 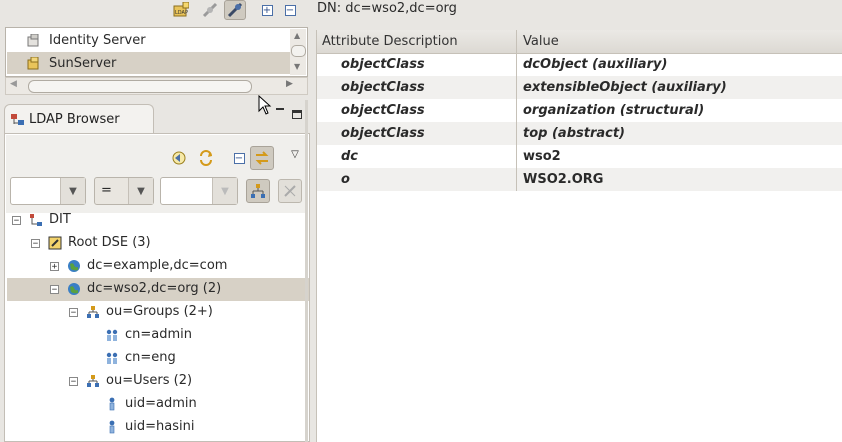 What do you see at coordinates (150, 357) in the screenshot?
I see `tree-node-label: cn=eng` at bounding box center [150, 357].